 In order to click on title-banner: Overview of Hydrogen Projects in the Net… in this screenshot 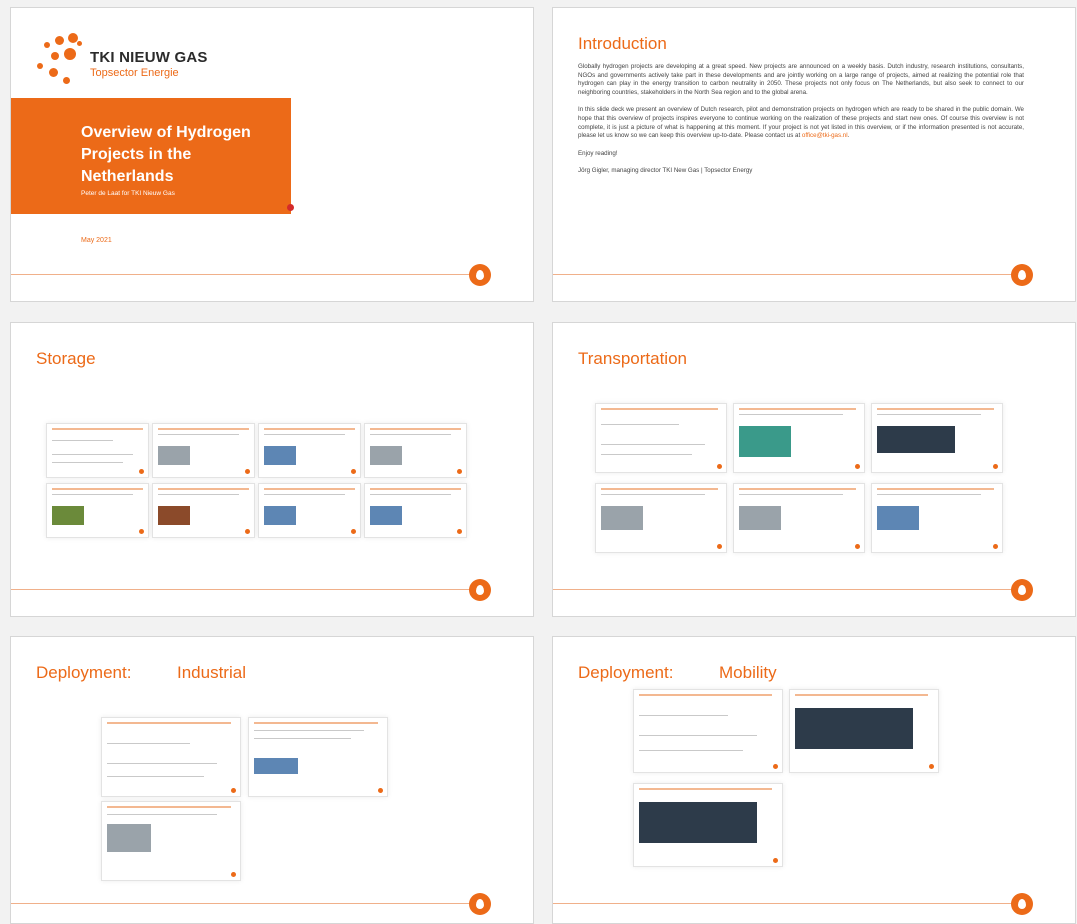, I will do `click(151, 156)`.